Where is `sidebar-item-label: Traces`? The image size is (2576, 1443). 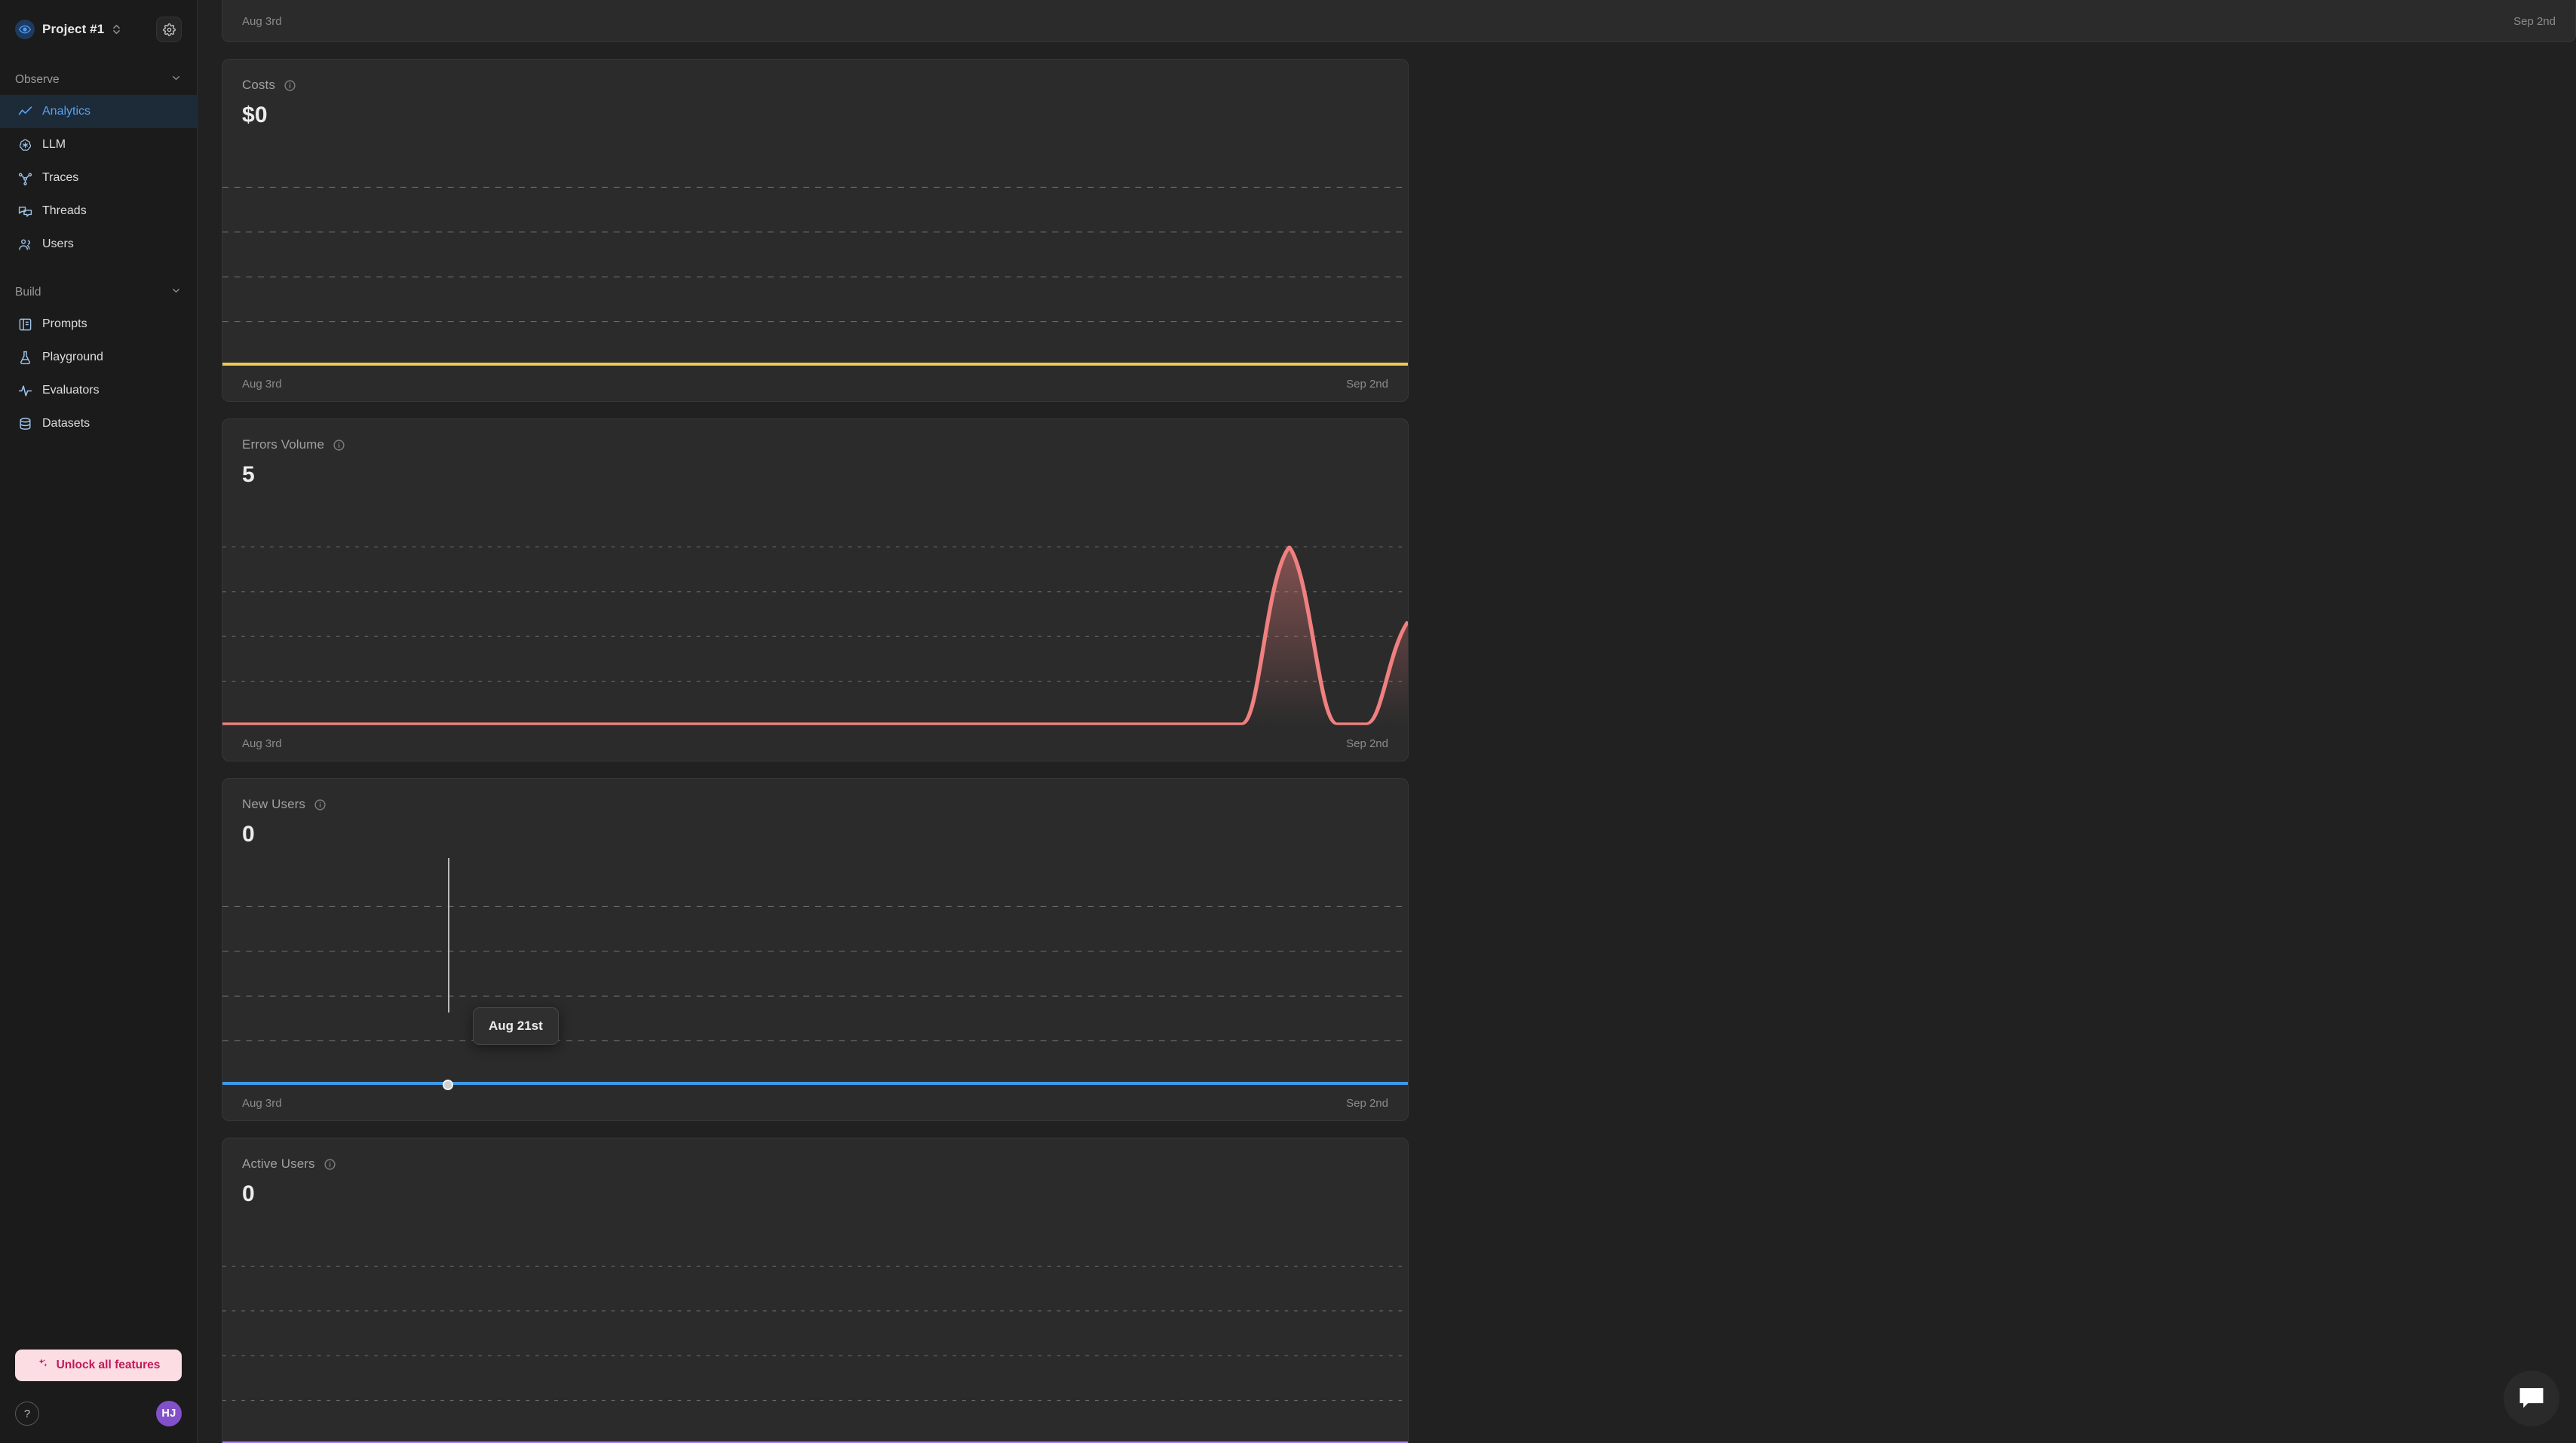 sidebar-item-label: Traces is located at coordinates (60, 177).